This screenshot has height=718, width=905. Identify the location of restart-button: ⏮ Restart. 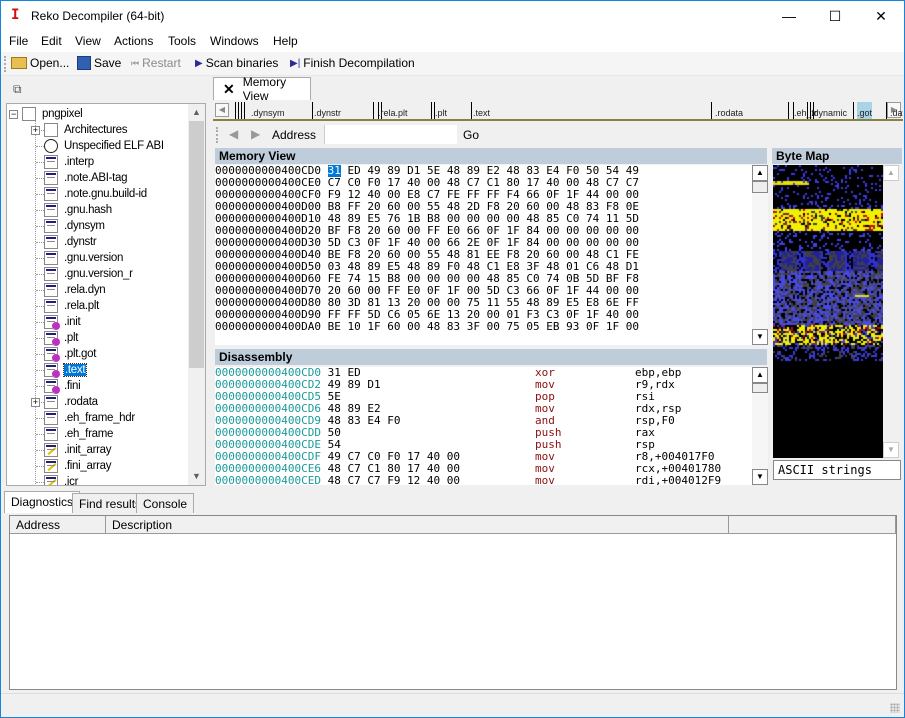
(156, 63).